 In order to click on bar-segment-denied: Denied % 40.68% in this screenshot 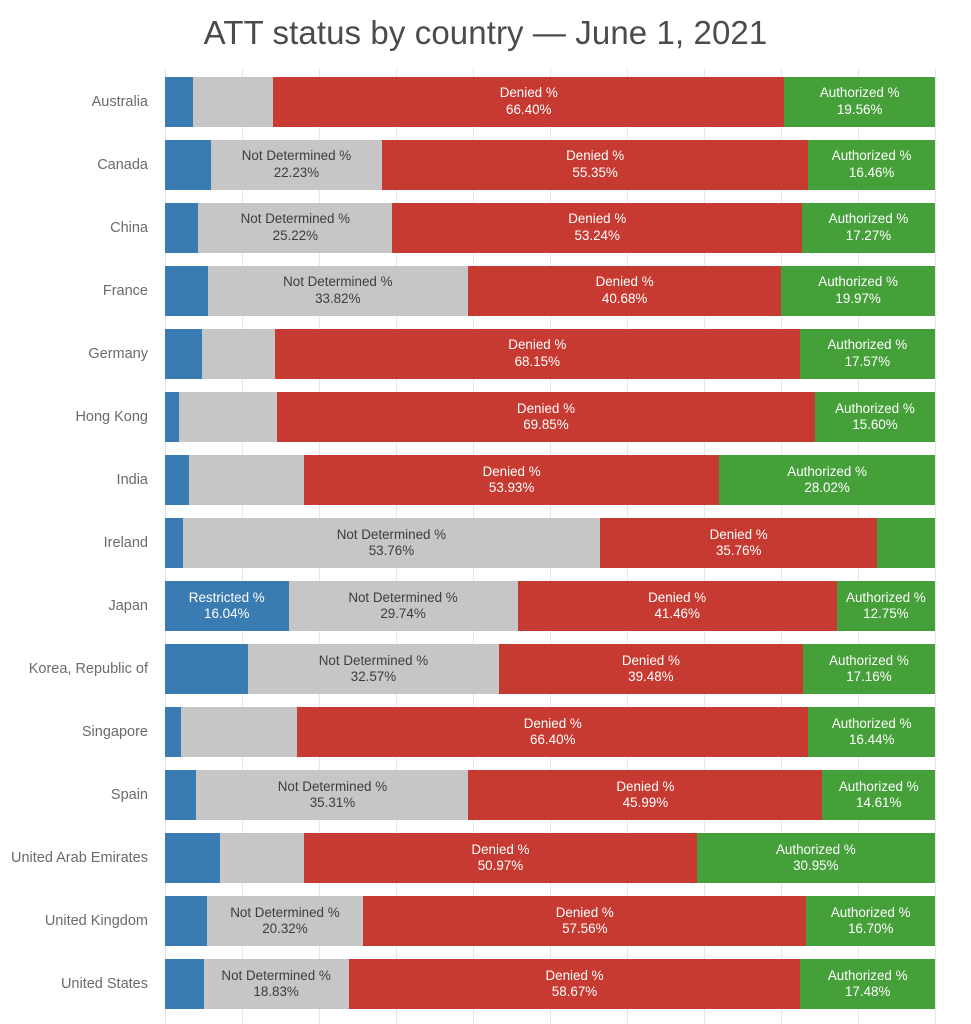, I will do `click(624, 290)`.